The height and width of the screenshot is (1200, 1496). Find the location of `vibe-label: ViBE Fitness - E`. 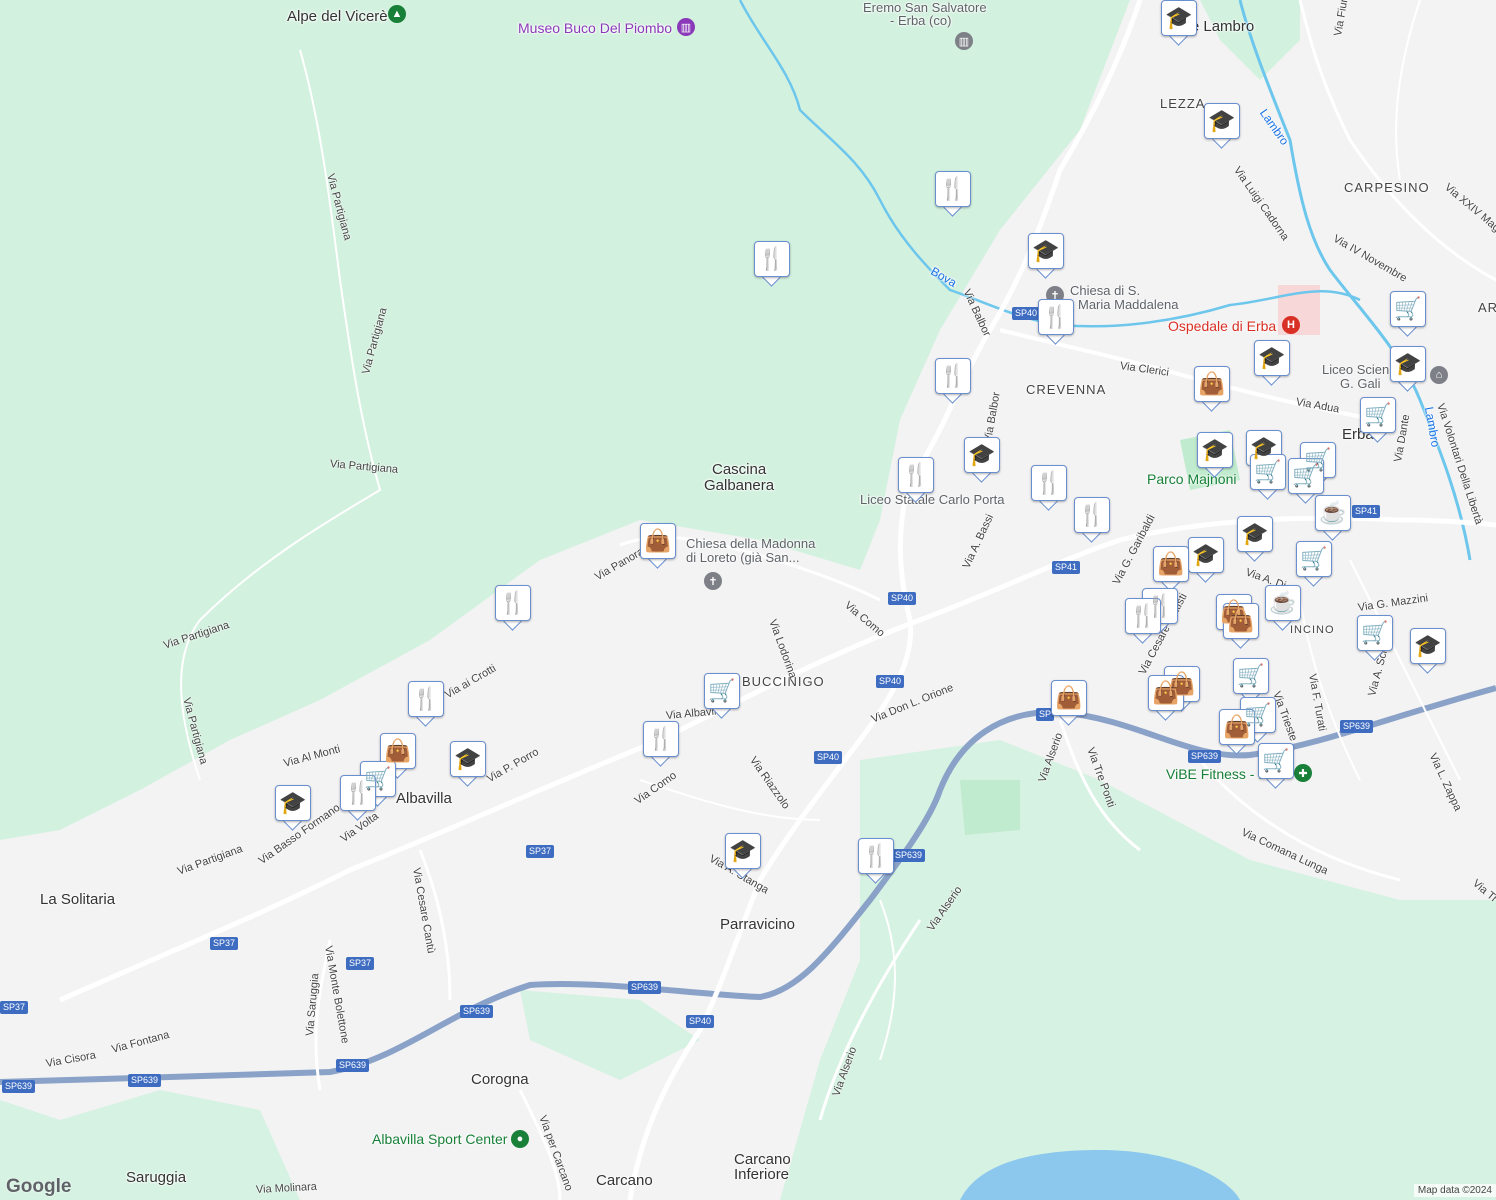

vibe-label: ViBE Fitness - E is located at coordinates (1217, 774).